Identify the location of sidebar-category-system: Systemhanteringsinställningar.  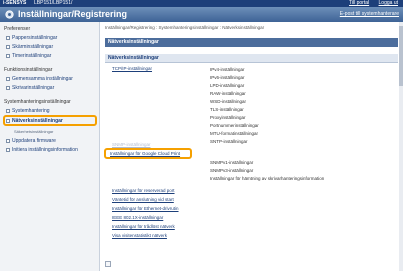
(37, 102).